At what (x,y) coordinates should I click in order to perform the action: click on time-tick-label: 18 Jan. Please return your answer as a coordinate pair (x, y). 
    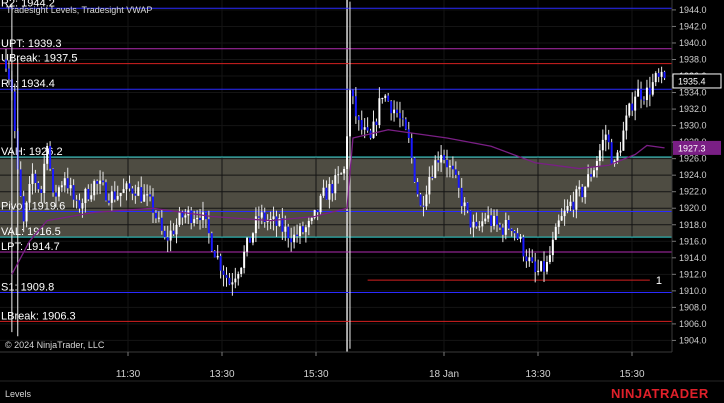
    Looking at the image, I should click on (444, 374).